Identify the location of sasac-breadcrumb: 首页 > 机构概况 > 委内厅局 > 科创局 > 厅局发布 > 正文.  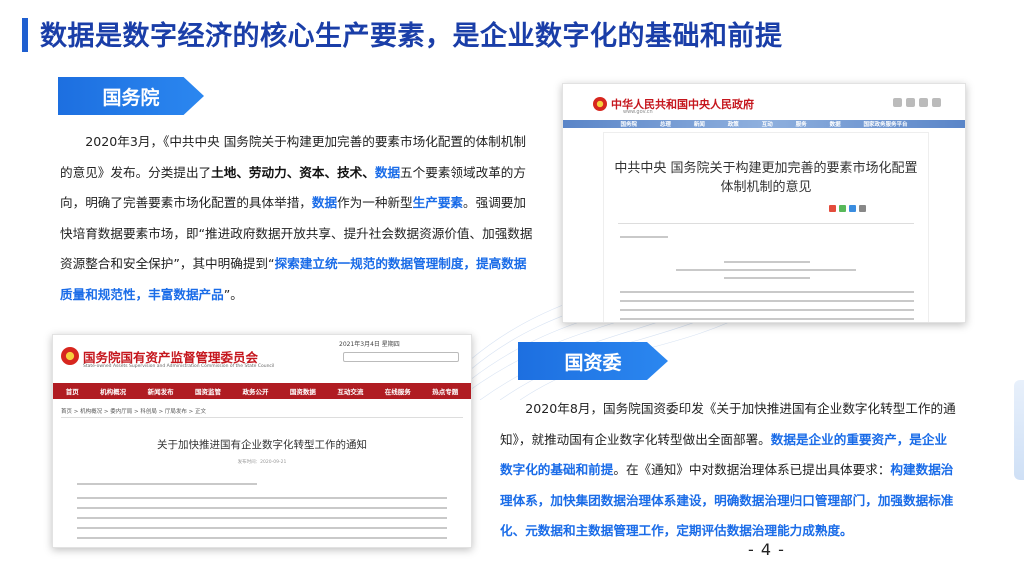
(134, 412).